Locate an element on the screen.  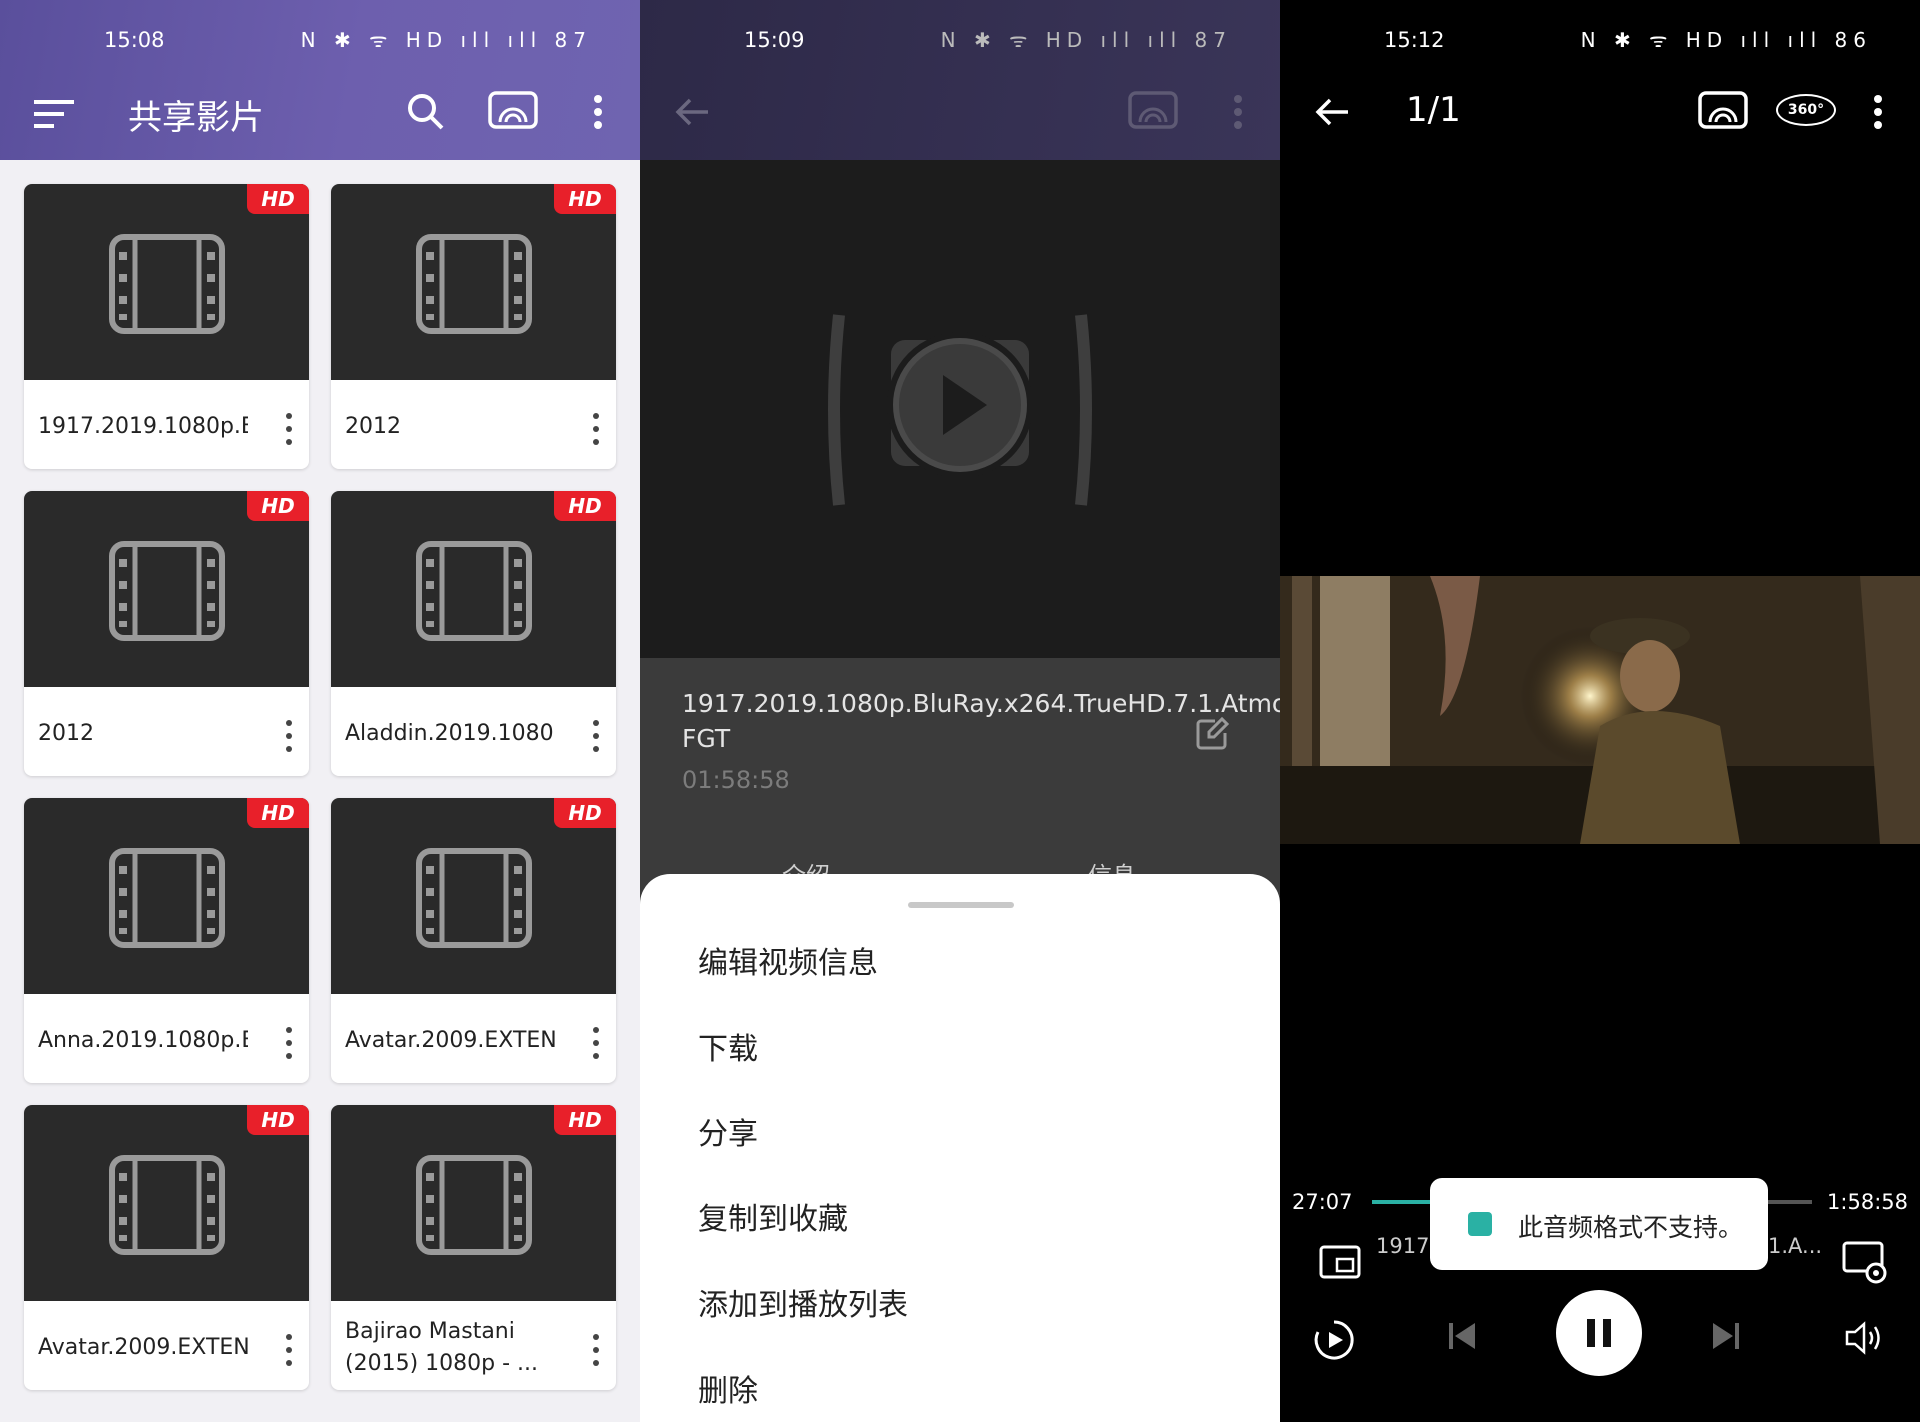
video-frame is located at coordinates (1600, 710).